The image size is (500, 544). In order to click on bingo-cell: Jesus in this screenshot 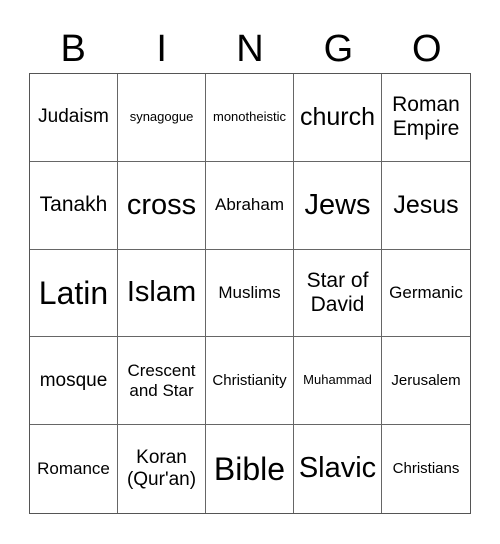, I will do `click(426, 206)`.